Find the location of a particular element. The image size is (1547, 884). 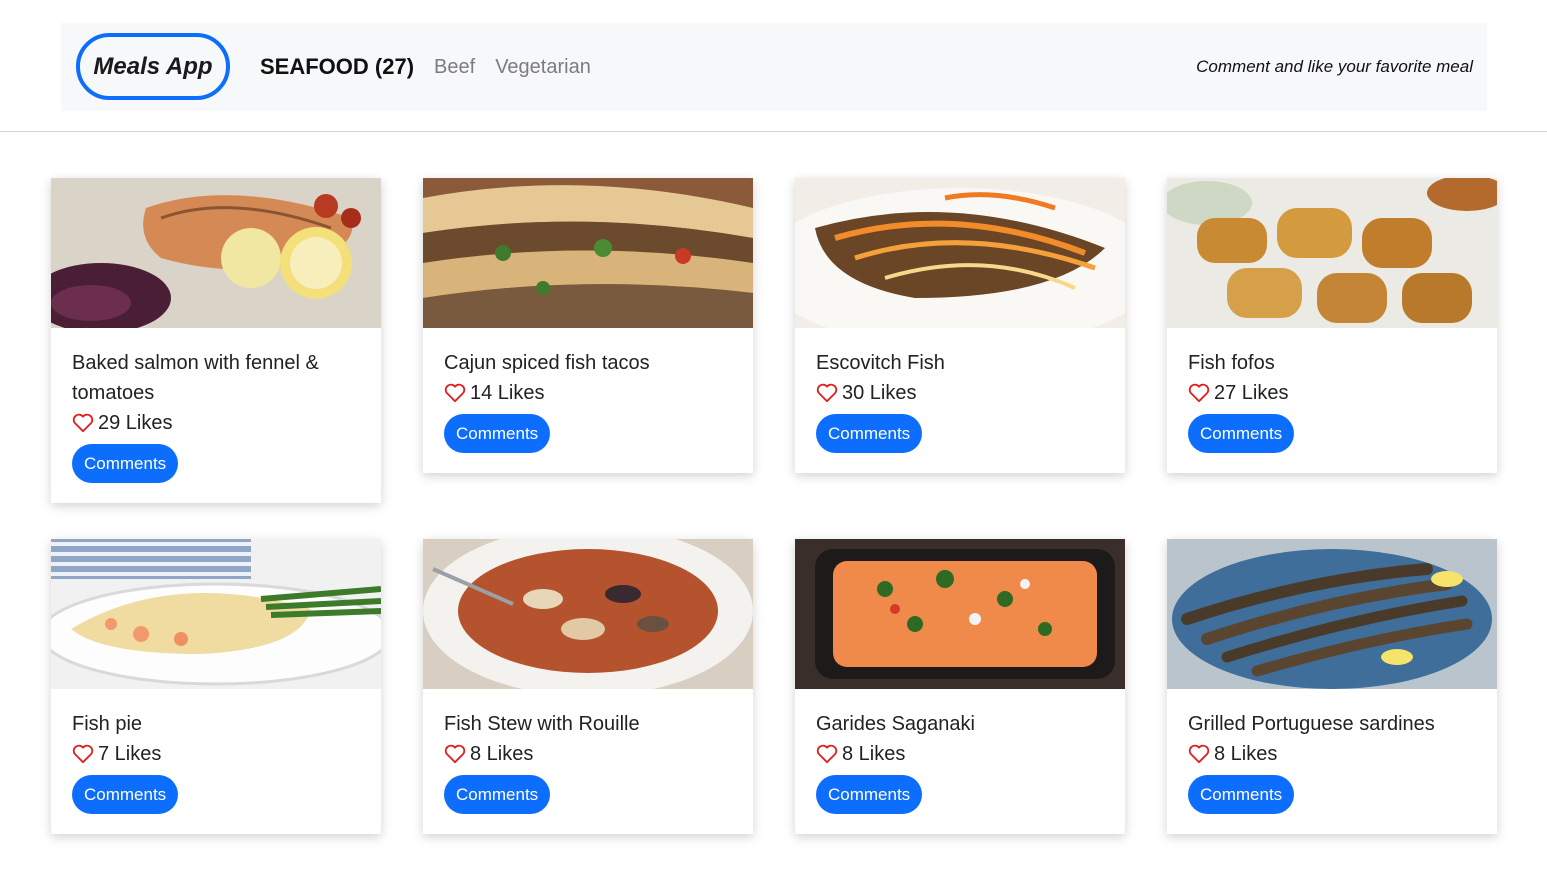

likes-control: 30 Likes is located at coordinates (960, 393).